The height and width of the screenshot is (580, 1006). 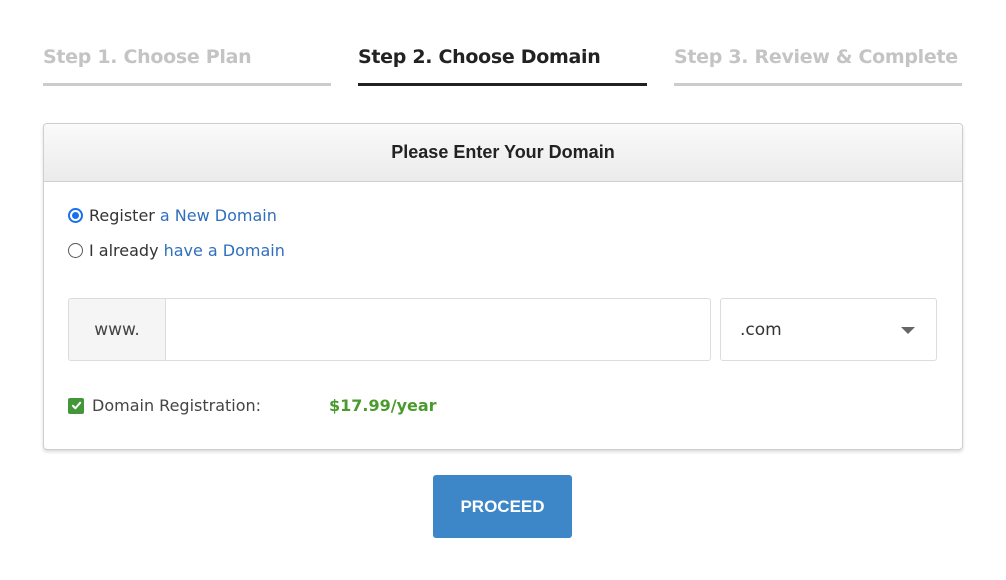 I want to click on tld-select: .com, so click(x=828, y=329).